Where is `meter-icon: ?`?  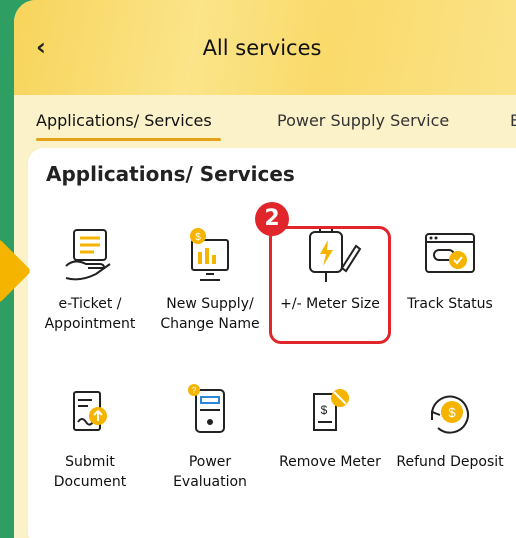
meter-icon: ? is located at coordinates (206, 408).